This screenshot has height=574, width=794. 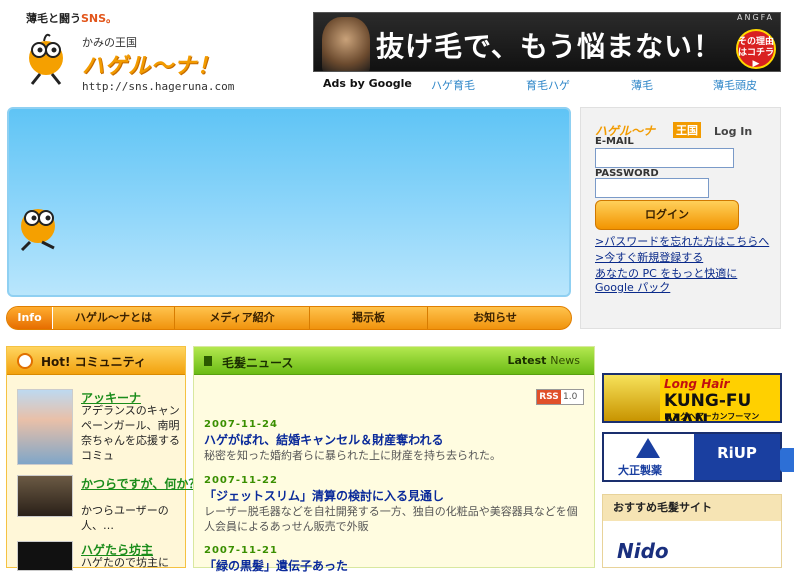 What do you see at coordinates (396, 495) in the screenshot?
I see `news-title-link: 「ジェットスリム」清算の検討に入る見通し` at bounding box center [396, 495].